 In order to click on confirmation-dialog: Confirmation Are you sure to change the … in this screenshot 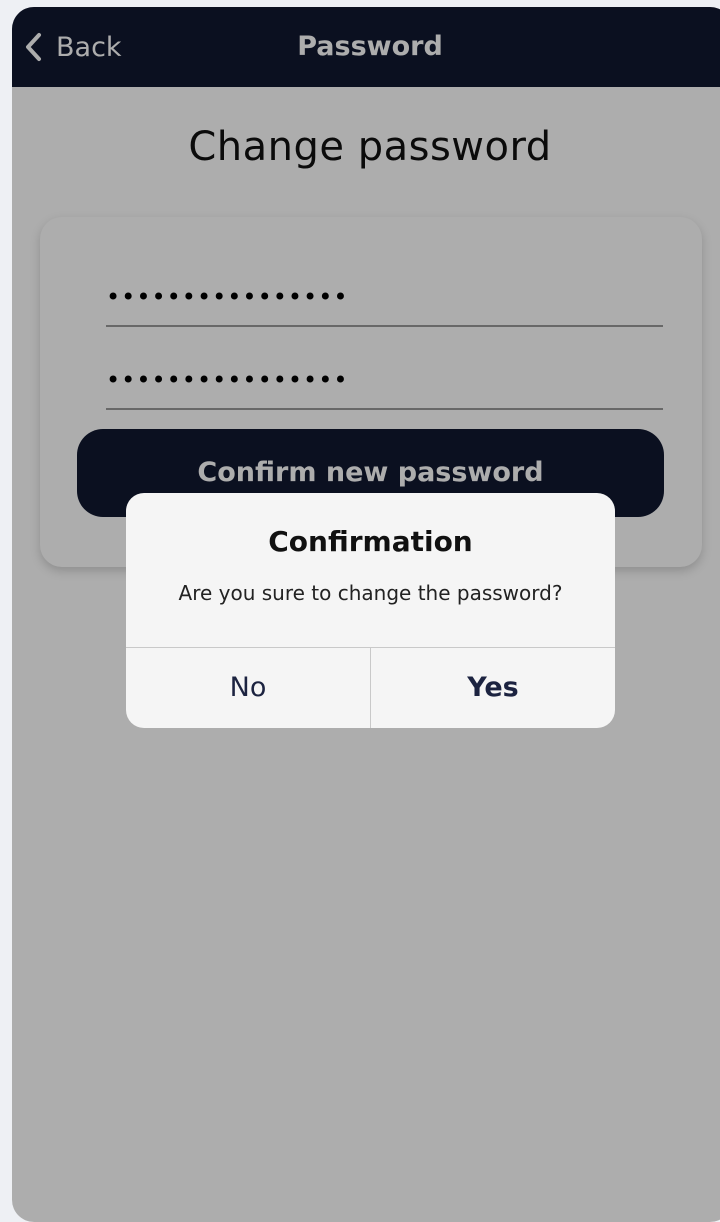, I will do `click(370, 610)`.